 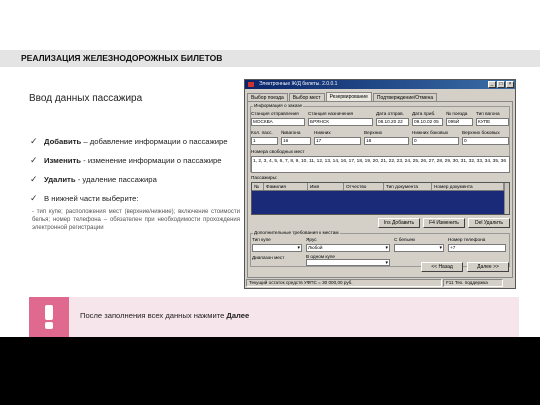 What do you see at coordinates (408, 186) in the screenshot?
I see `column-header: Тип документа` at bounding box center [408, 186].